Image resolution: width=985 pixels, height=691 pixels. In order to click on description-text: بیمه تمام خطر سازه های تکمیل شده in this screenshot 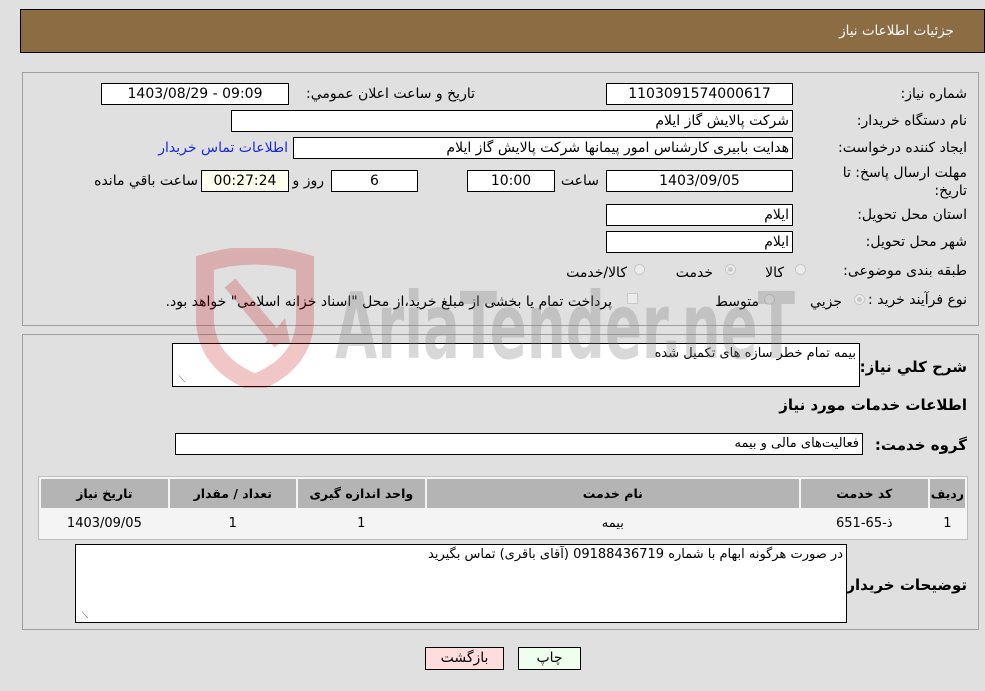, I will do `click(755, 353)`.